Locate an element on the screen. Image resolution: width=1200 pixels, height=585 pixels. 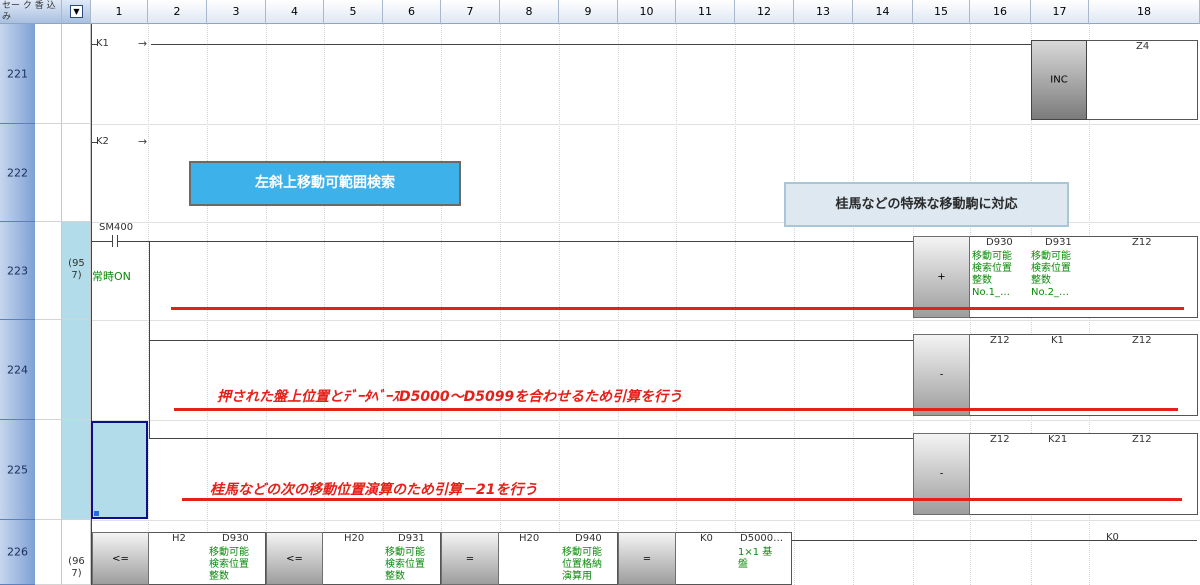
column-header: 4 is located at coordinates (295, 12).